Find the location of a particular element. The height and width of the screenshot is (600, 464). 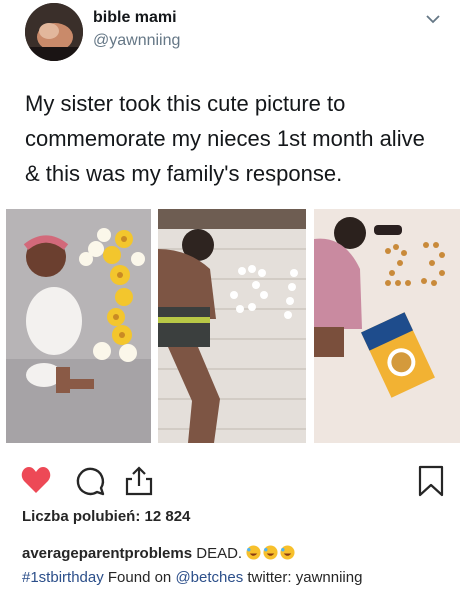

bookmark-icon is located at coordinates (431, 481).